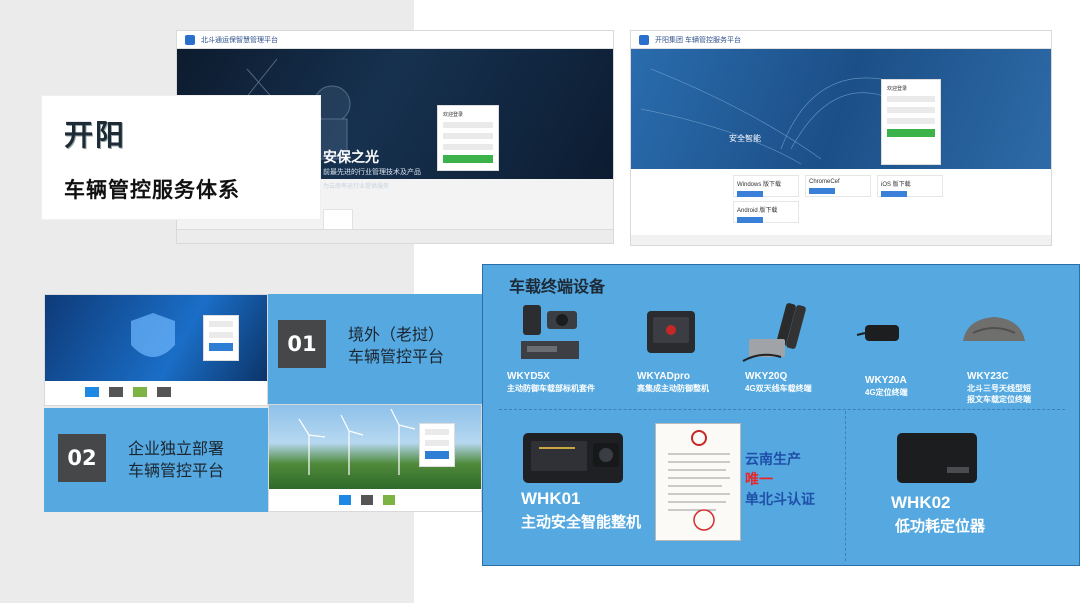 The width and height of the screenshot is (1080, 603). Describe the element at coordinates (698, 40) in the screenshot. I see `screenshot-title: 开阳集团 车辆管控服务平台` at that location.